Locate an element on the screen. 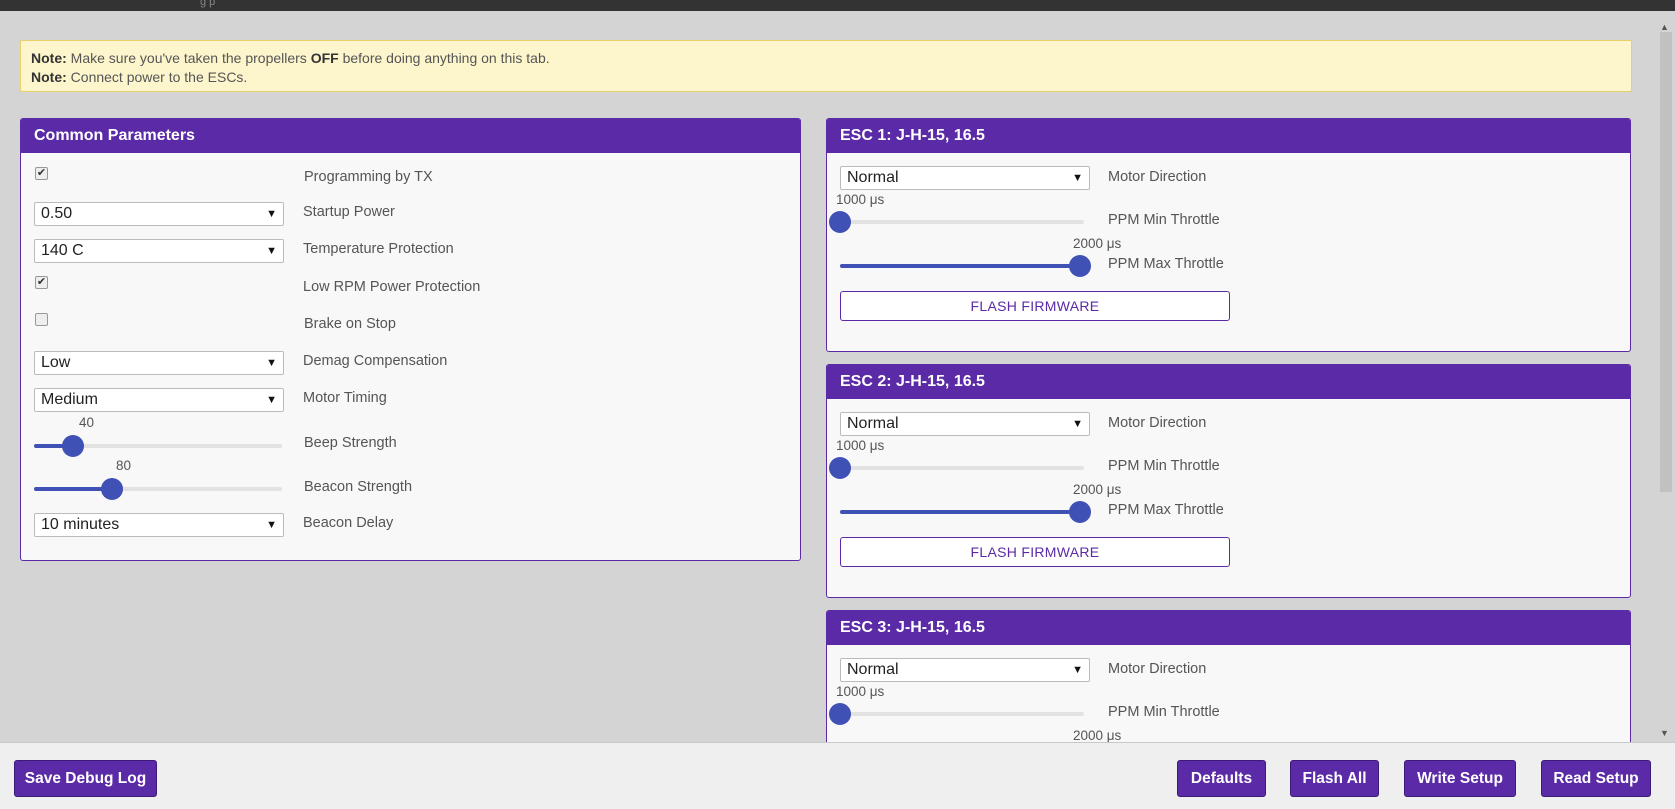 The image size is (1675, 809). scroll-down-icon: ▼ is located at coordinates (1664, 733).